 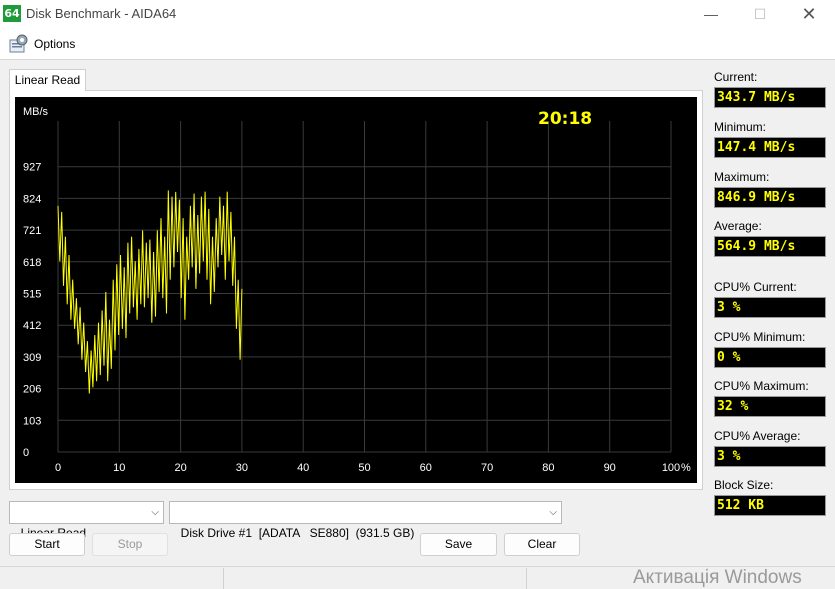 I want to click on x-tick-label: 40, so click(x=303, y=468).